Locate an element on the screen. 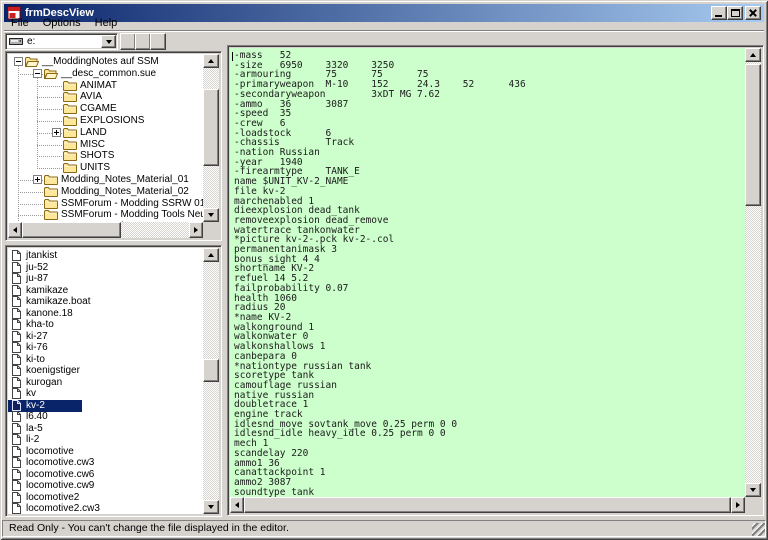  tree-item: SSMForum - Modding Tools Neuanfang 01-Da is located at coordinates (105, 215).